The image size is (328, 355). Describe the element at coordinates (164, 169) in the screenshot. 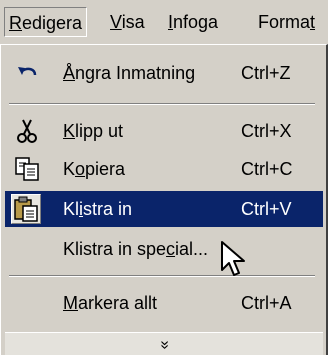

I see `menu-item-copy: Kopiera Ctrl+C` at that location.